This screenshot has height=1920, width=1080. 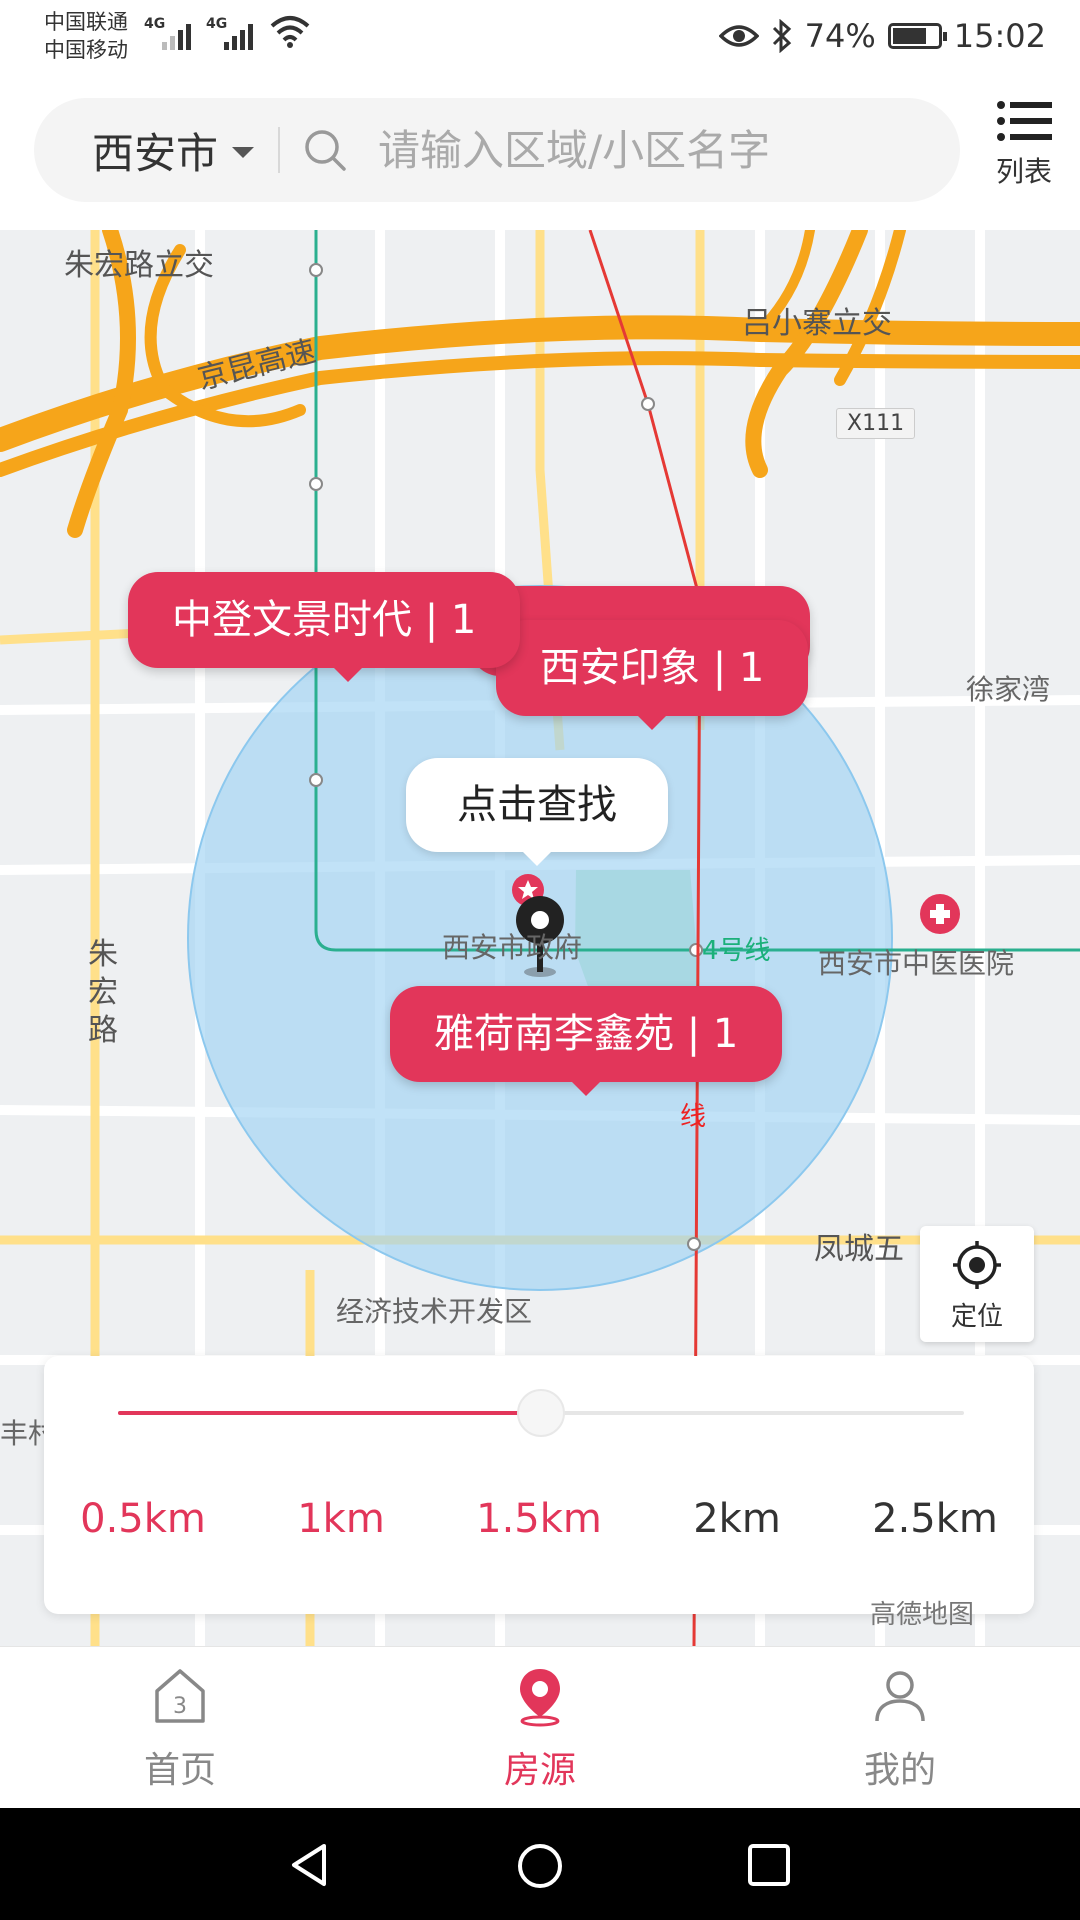 What do you see at coordinates (613, 150) in the screenshot?
I see `search-input` at bounding box center [613, 150].